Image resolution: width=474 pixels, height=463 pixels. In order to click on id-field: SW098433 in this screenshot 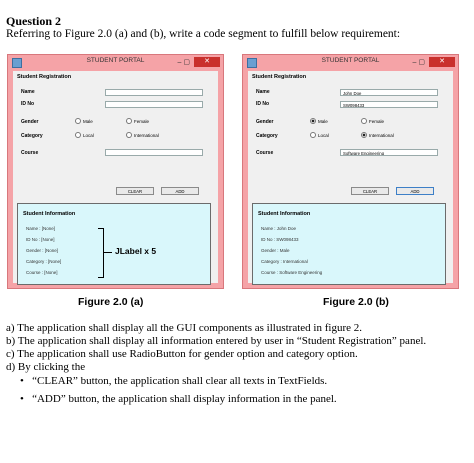, I will do `click(389, 104)`.